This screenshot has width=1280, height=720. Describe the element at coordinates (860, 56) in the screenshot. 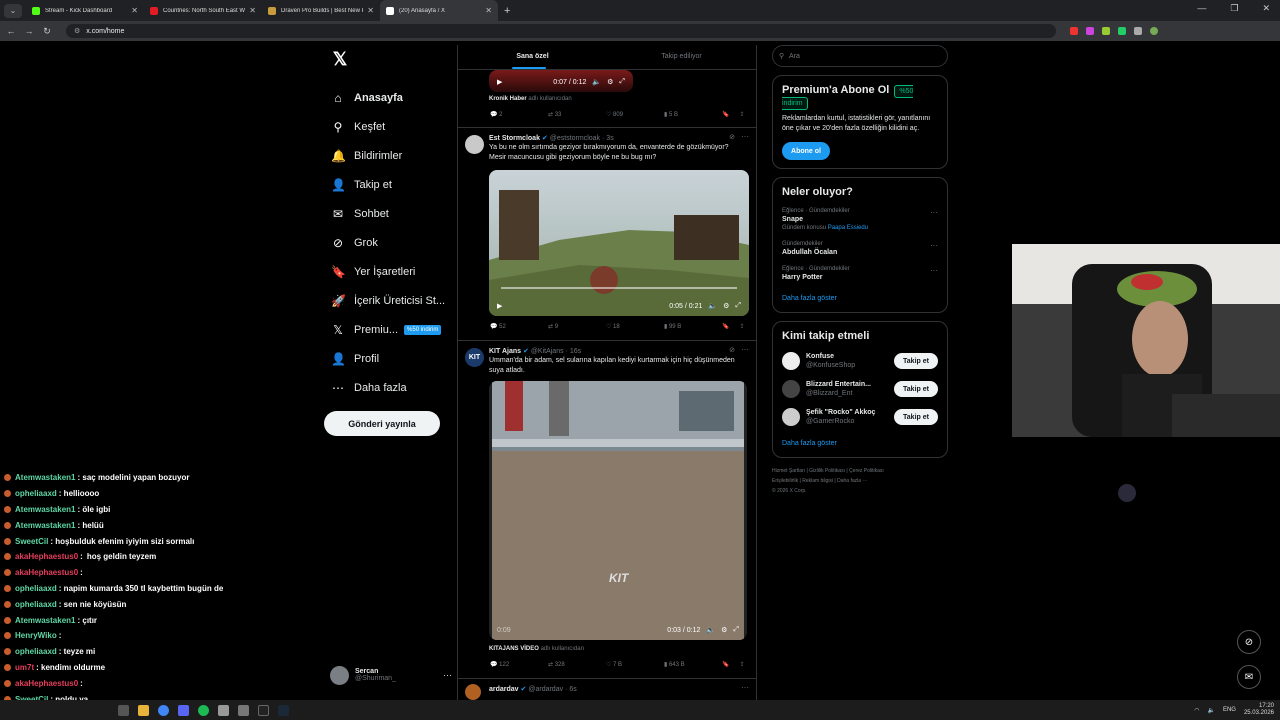

I see `search-input: ⚲ Ara` at that location.